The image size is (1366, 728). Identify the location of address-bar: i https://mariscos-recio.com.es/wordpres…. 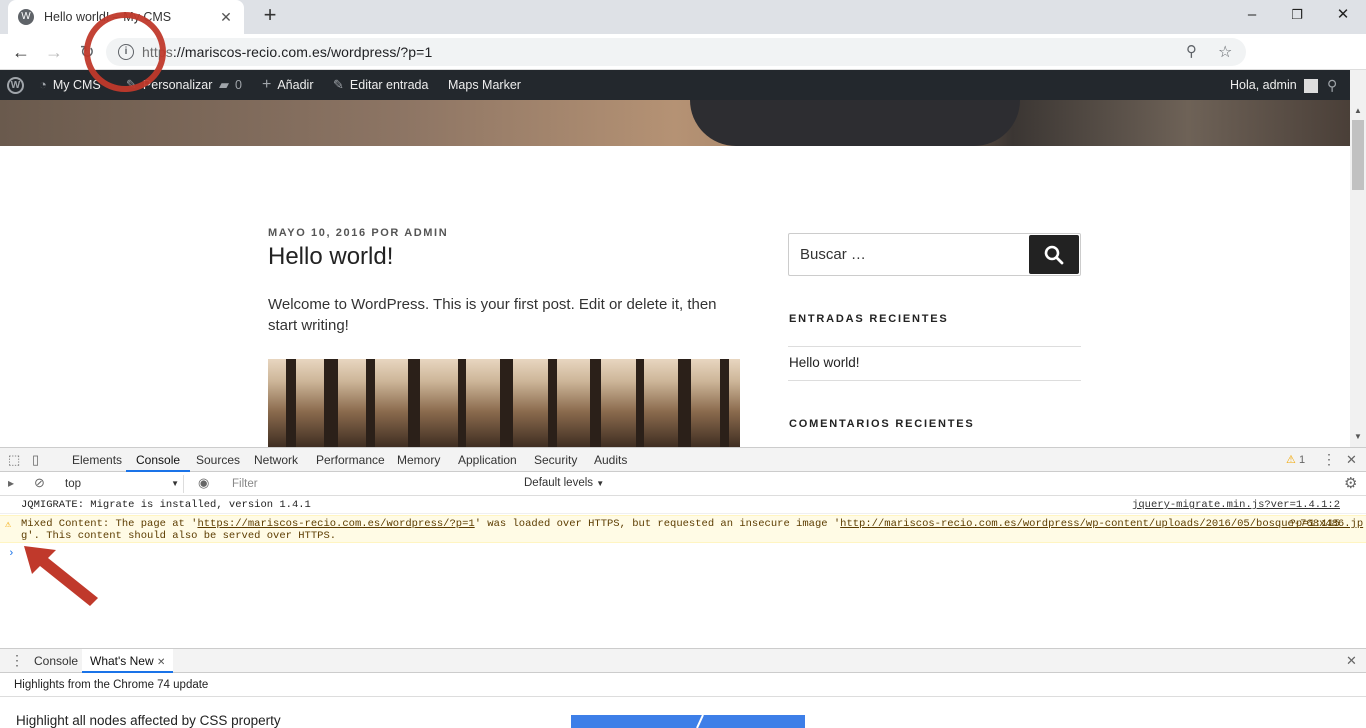
(676, 52).